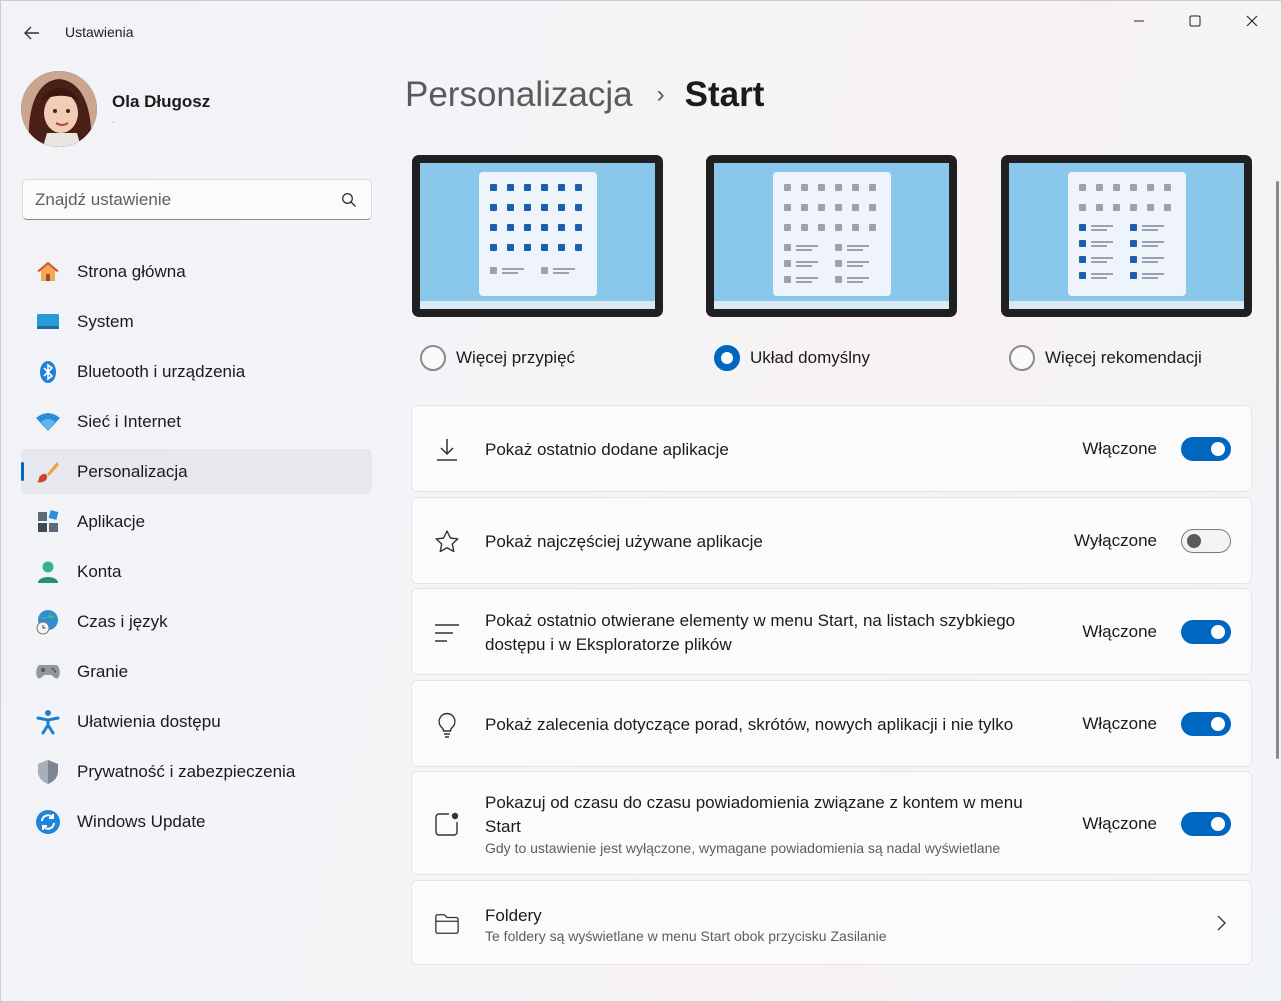  I want to click on sidebar-item-label: Ułatwienia dostępu, so click(149, 721).